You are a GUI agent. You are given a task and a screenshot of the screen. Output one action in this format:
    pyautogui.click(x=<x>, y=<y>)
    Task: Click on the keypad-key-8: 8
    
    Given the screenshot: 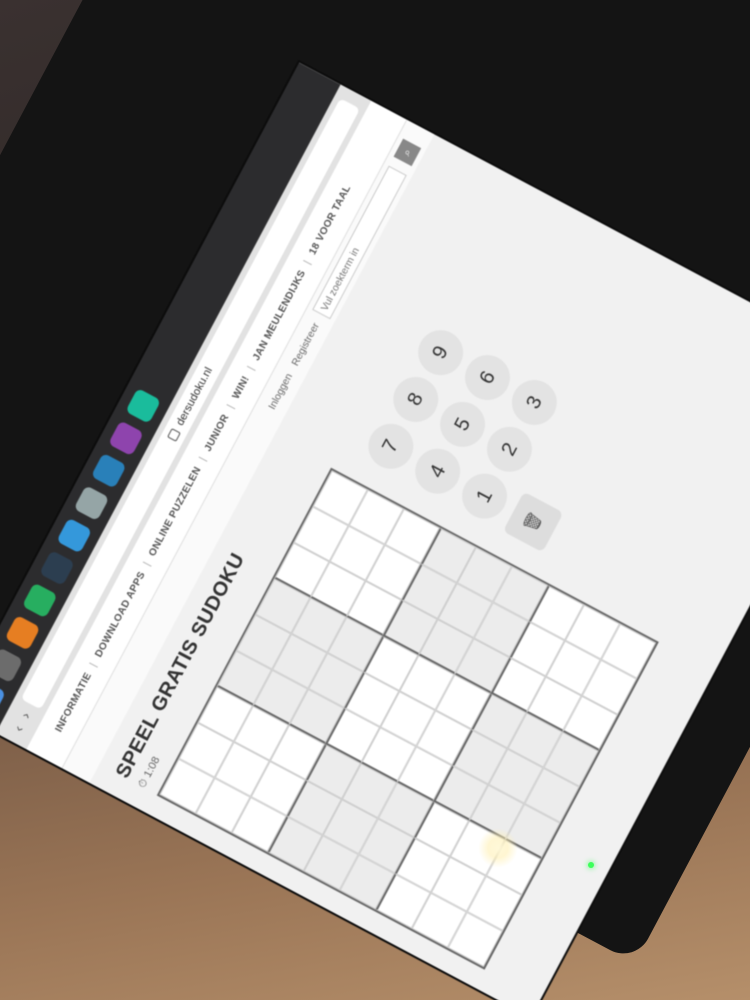 What is the action you would take?
    pyautogui.click(x=416, y=399)
    